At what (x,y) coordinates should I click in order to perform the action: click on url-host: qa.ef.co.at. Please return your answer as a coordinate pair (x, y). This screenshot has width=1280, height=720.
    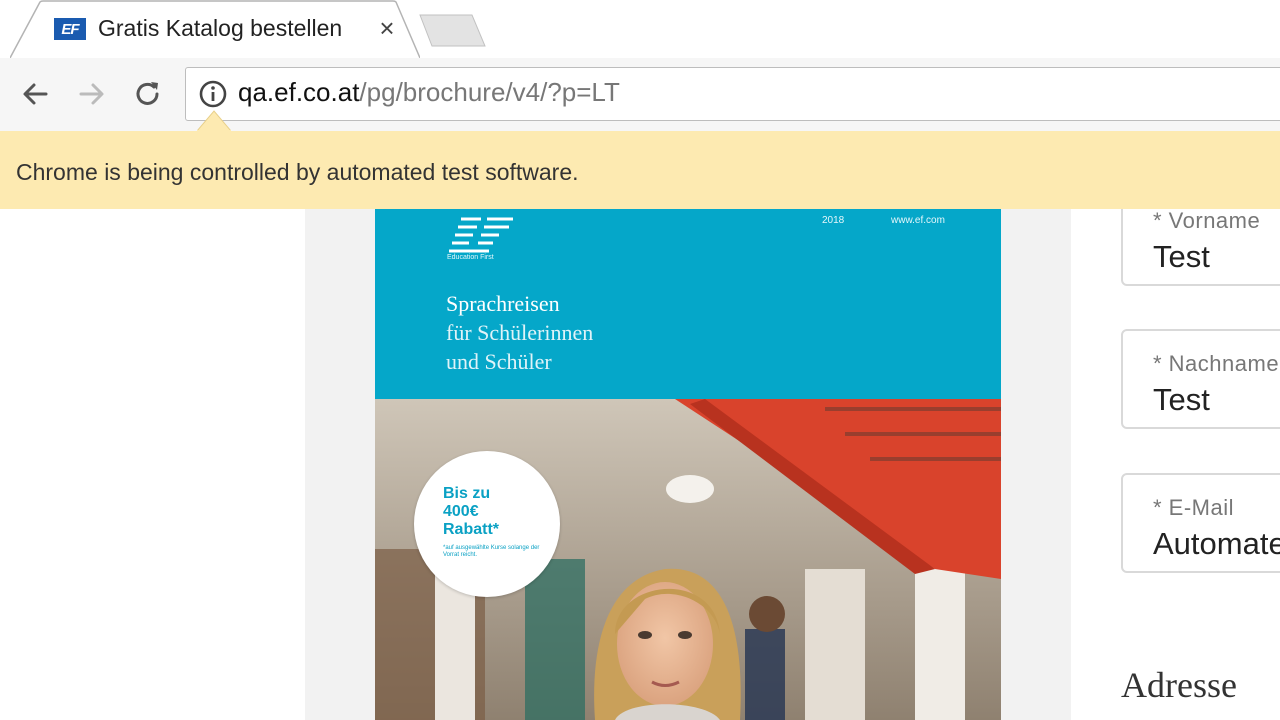
    Looking at the image, I should click on (299, 92).